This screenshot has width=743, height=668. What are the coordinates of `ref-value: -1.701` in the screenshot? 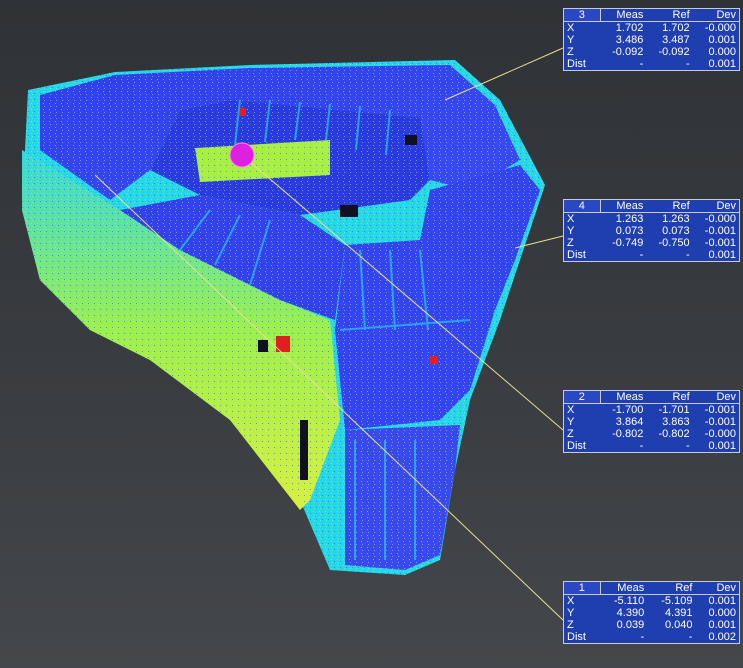 It's located at (674, 410).